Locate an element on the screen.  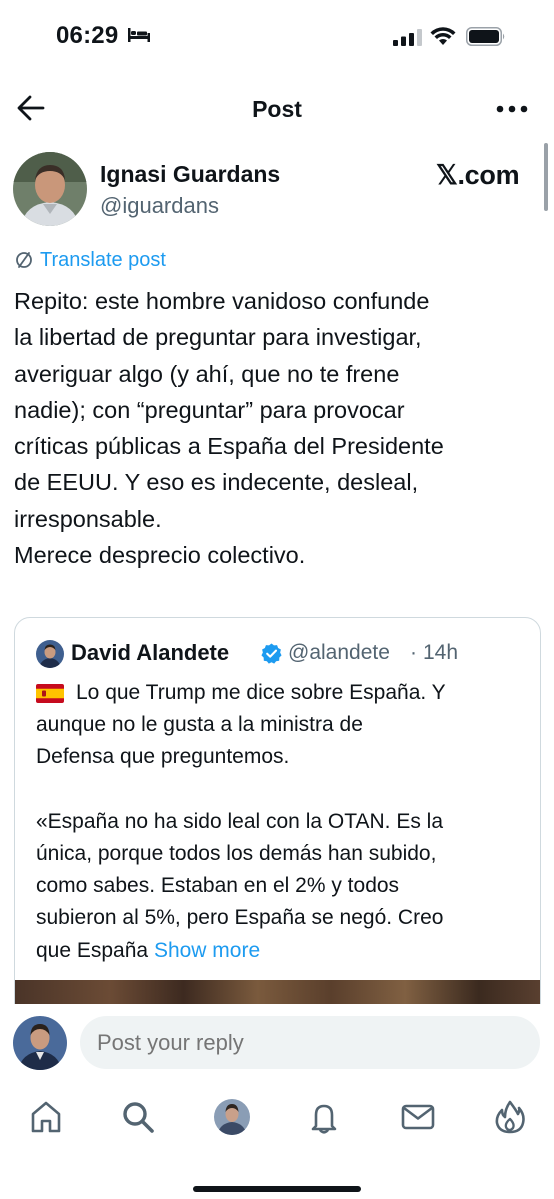
show-more-link: Show more is located at coordinates (207, 950).